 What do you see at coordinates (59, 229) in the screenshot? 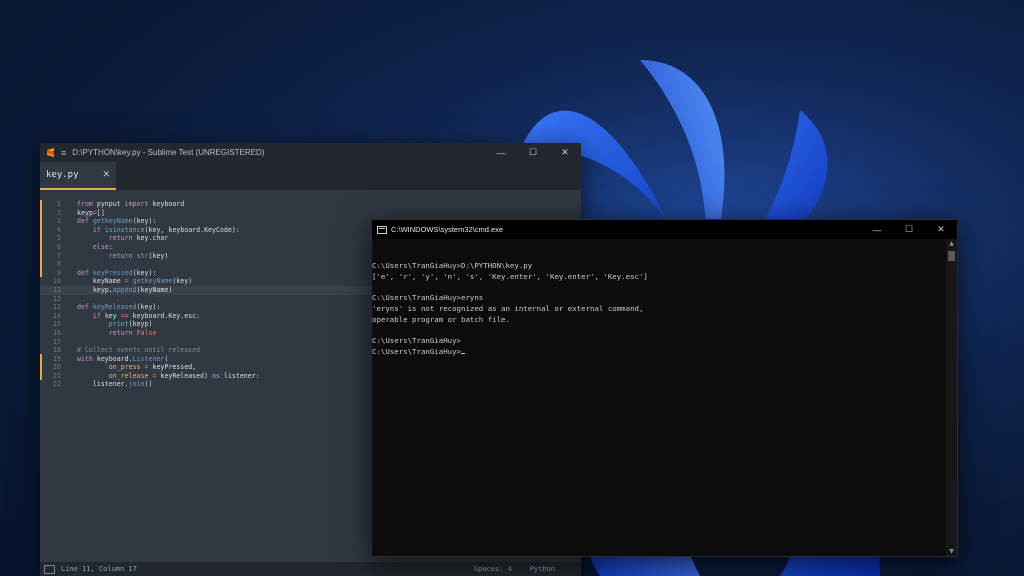
I see `line-number: 4` at bounding box center [59, 229].